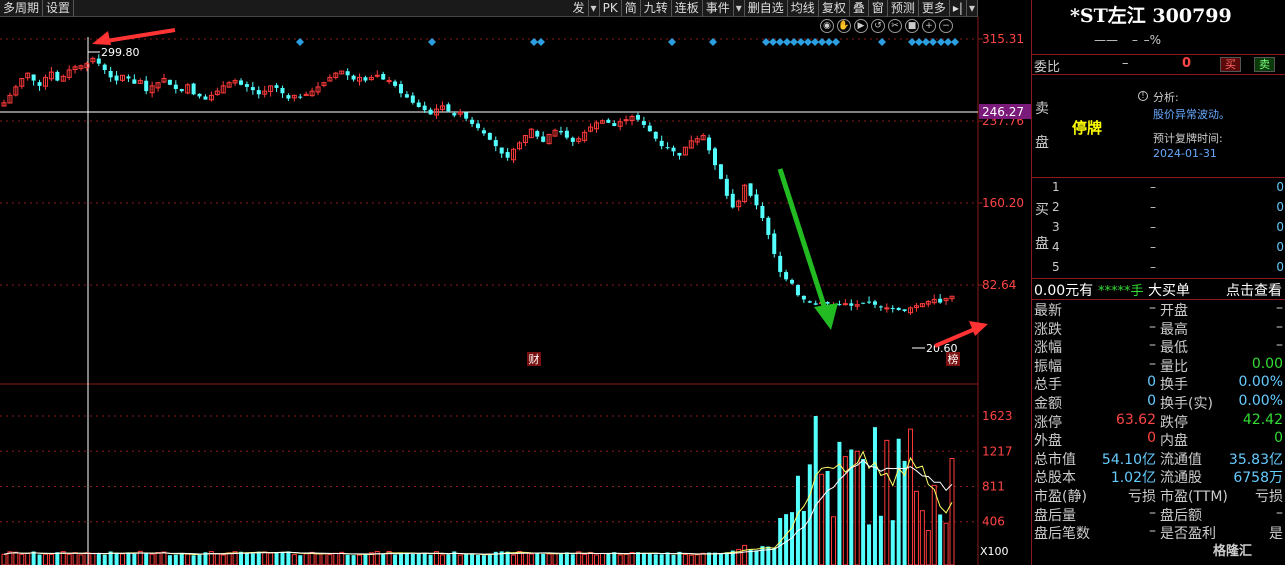 The width and height of the screenshot is (1285, 565). I want to click on zoom-in-icon: +, so click(929, 26).